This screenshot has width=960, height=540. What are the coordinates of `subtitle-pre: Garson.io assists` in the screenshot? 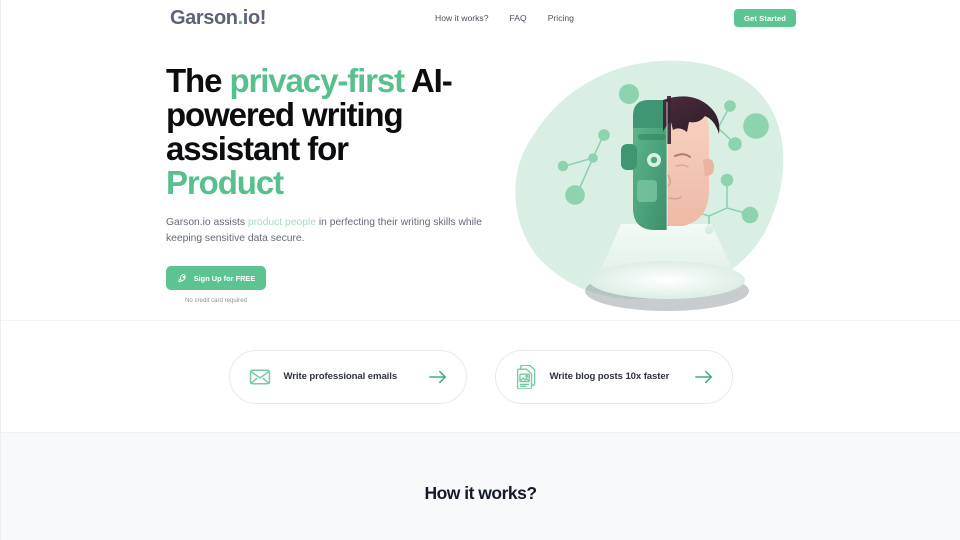 It's located at (207, 222).